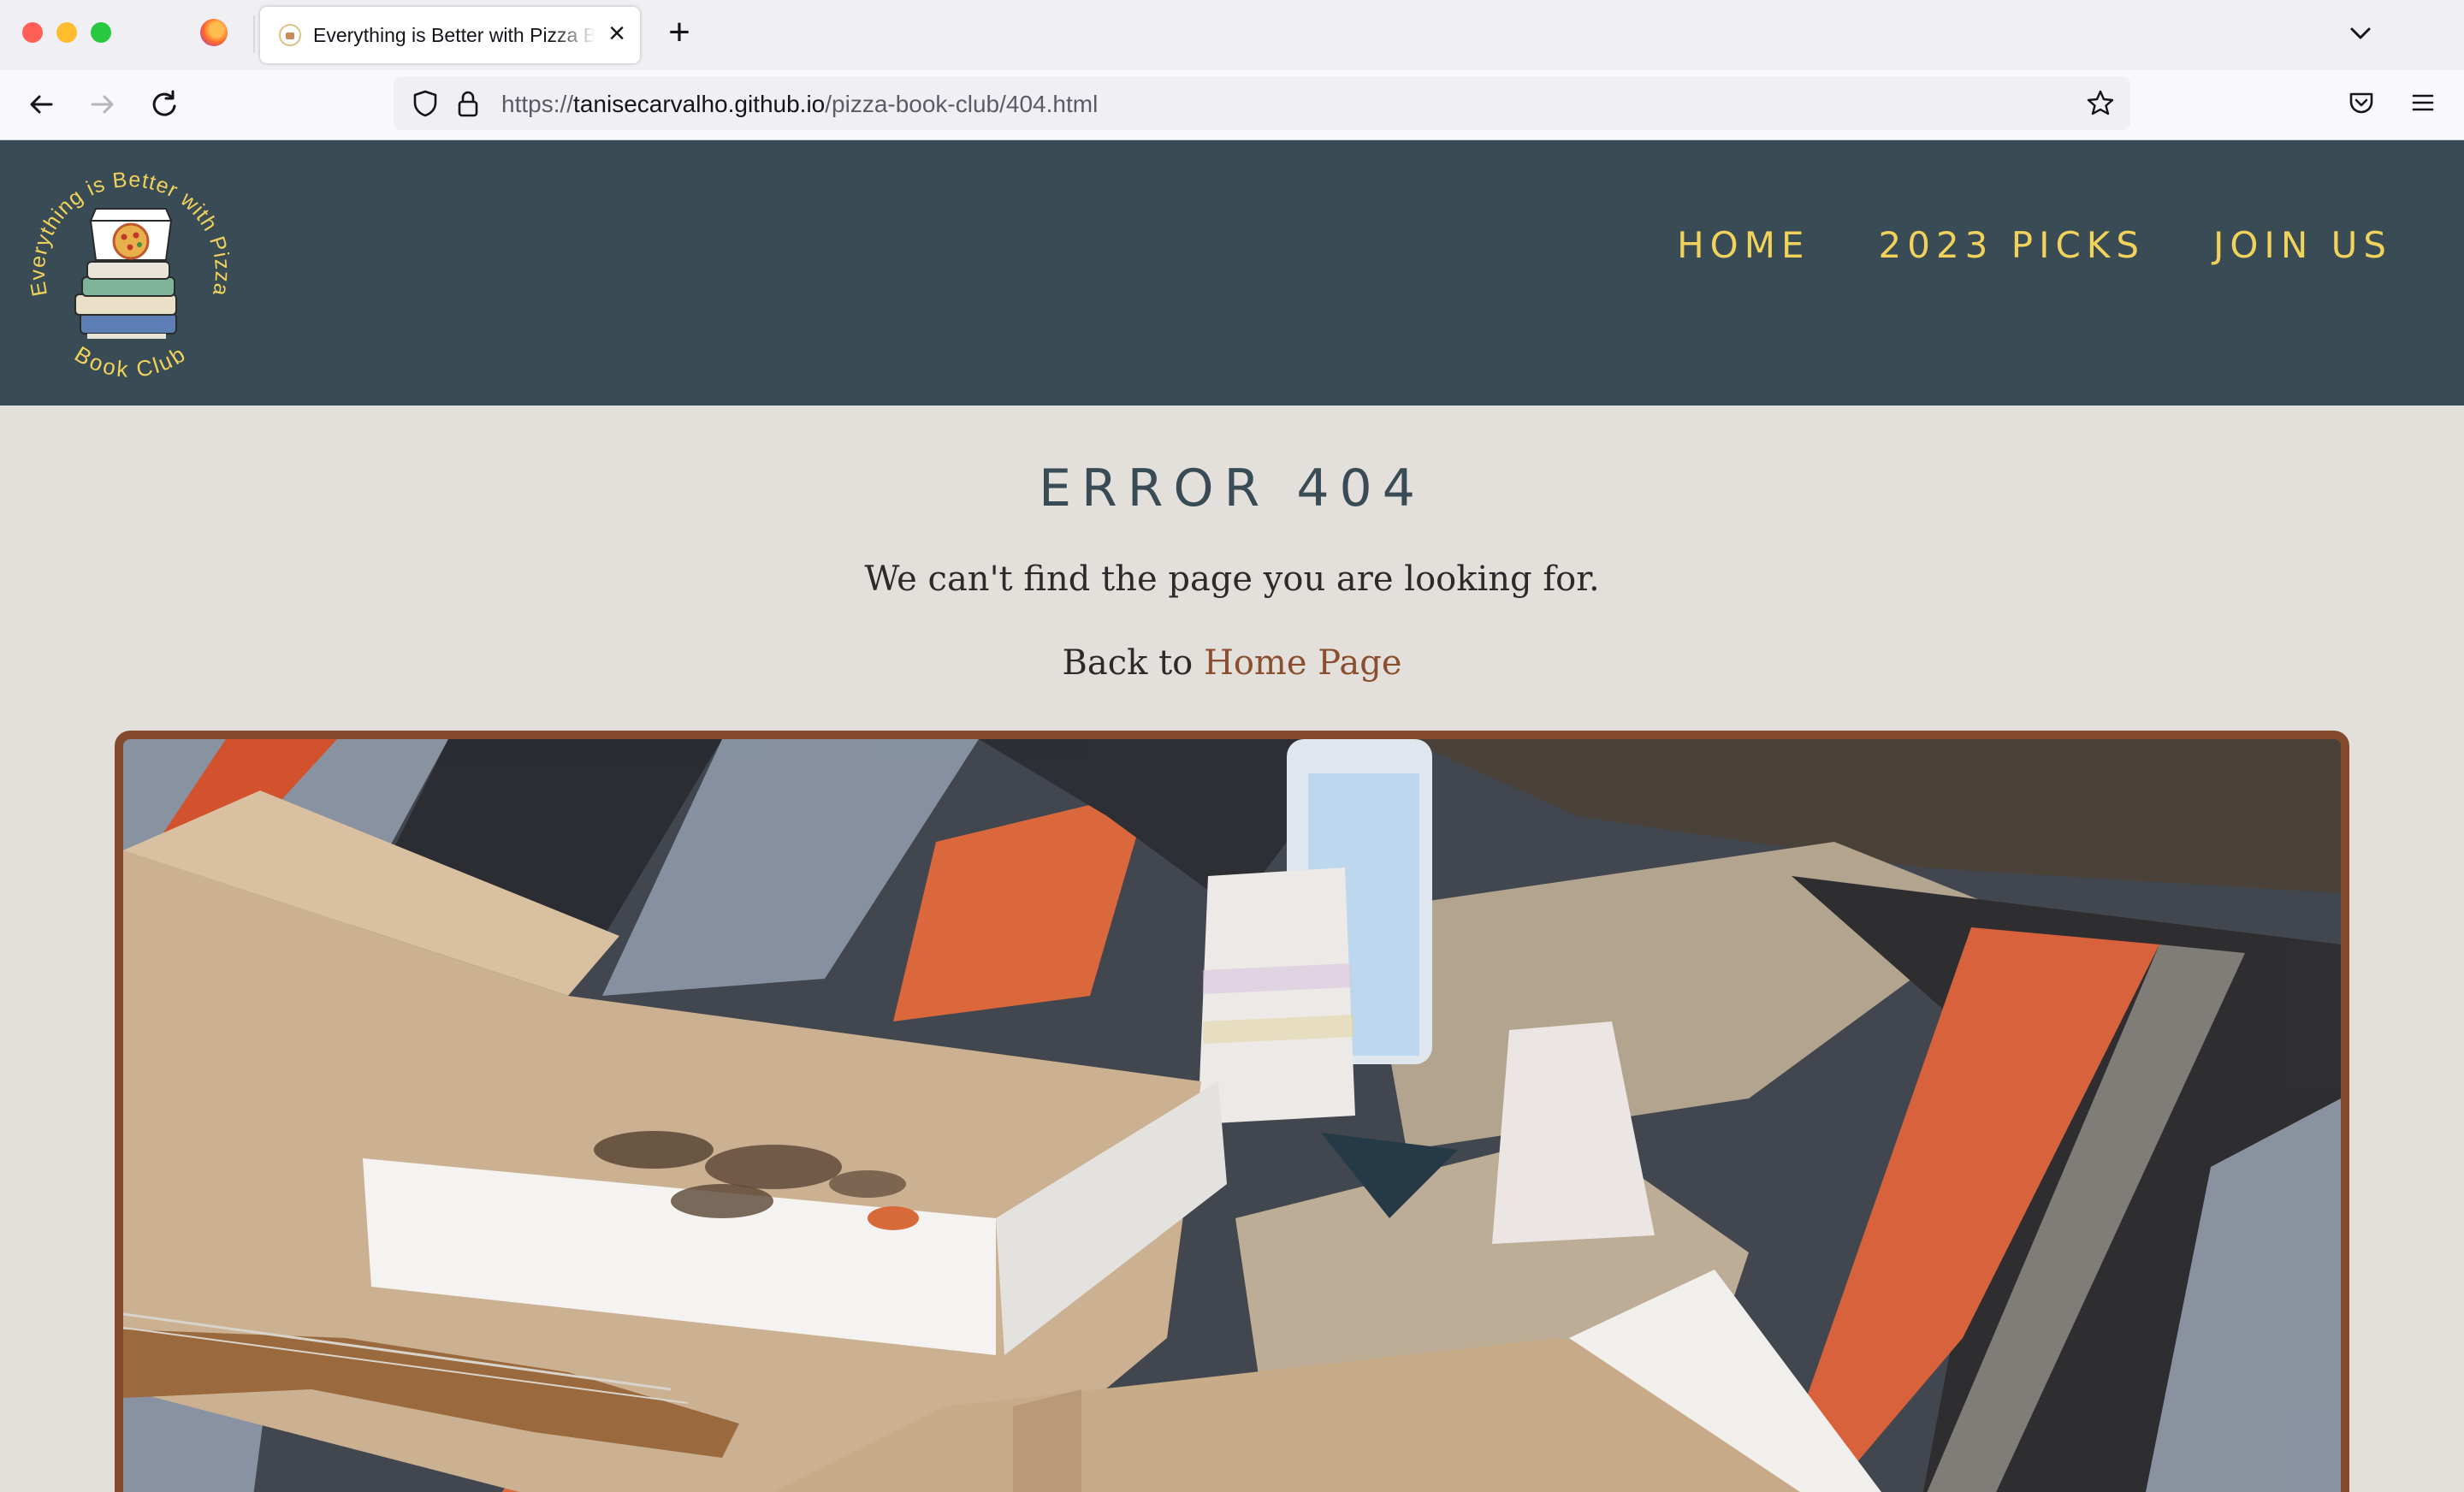  What do you see at coordinates (537, 104) in the screenshot?
I see `url-scheme: https://` at bounding box center [537, 104].